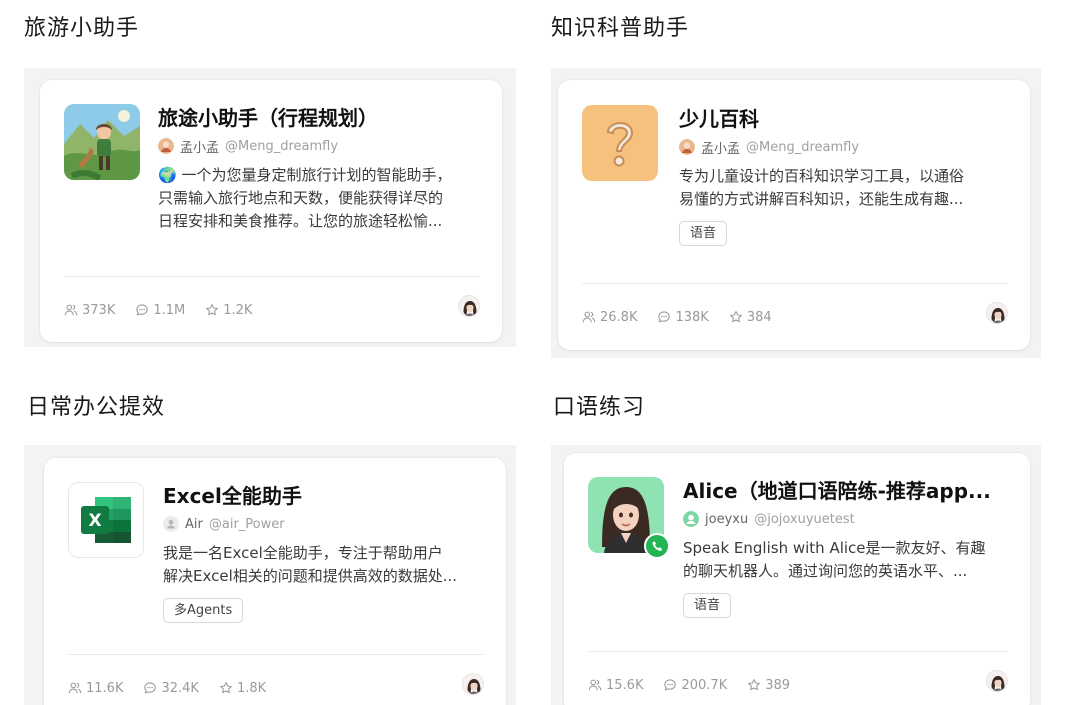  I want to click on stat-users: 373K, so click(89, 310).